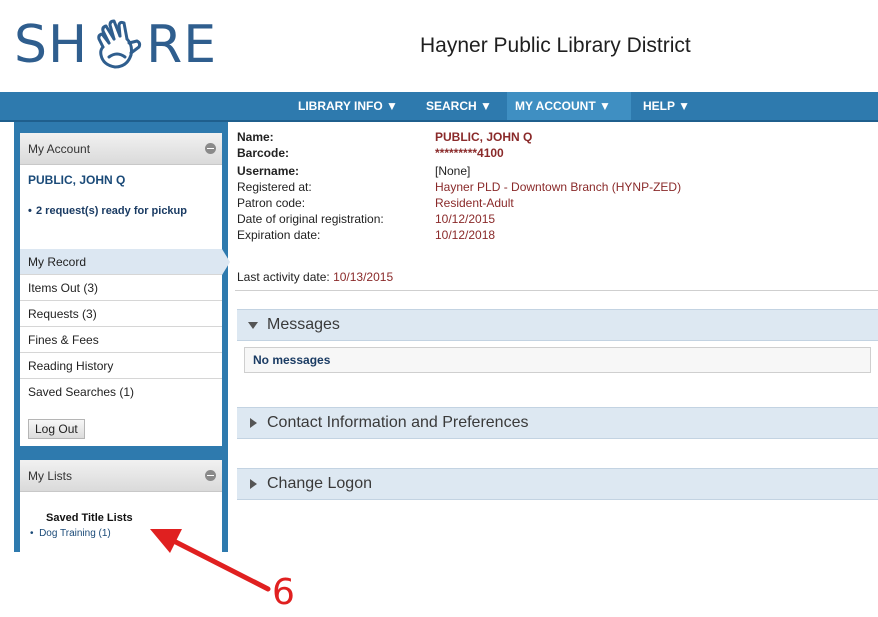 The width and height of the screenshot is (878, 617). Describe the element at coordinates (283, 277) in the screenshot. I see `last-activity-label: Last activity date:` at that location.